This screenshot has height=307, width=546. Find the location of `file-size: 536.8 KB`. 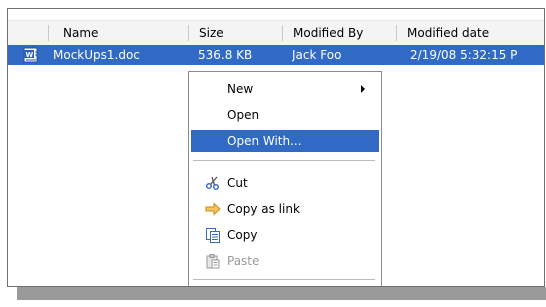

file-size: 536.8 KB is located at coordinates (225, 55).